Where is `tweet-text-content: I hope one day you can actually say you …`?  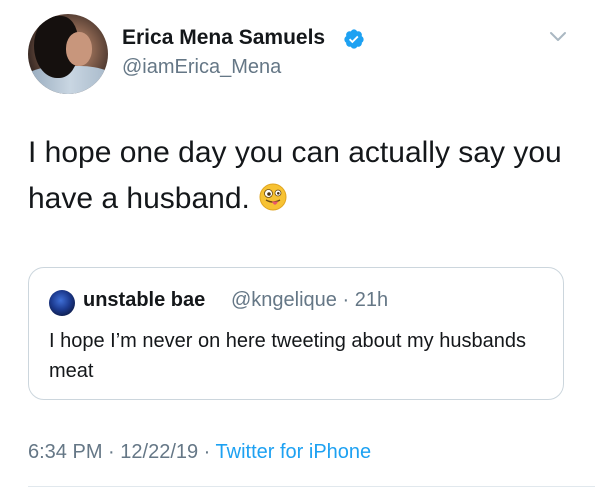 tweet-text-content: I hope one day you can actually say you … is located at coordinates (295, 175).